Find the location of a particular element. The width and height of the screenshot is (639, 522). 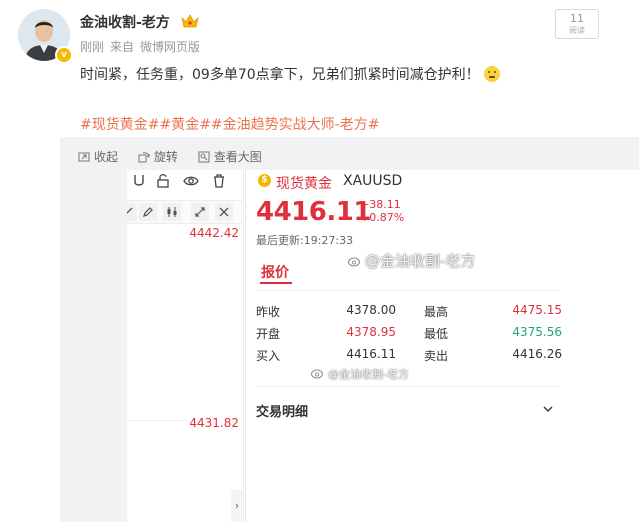

rotate-button: 旋转 is located at coordinates (158, 156).